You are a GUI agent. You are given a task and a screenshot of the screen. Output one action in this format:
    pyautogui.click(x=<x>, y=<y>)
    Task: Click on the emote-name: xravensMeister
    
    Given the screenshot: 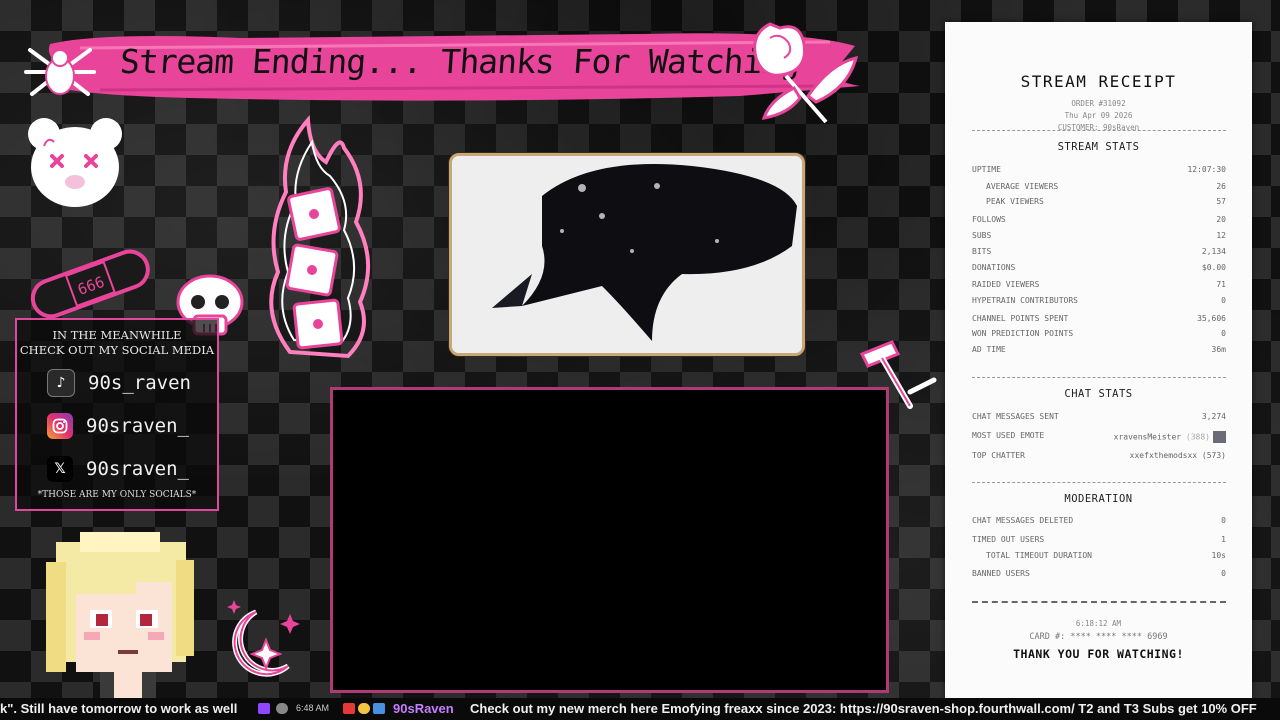 What is the action you would take?
    pyautogui.click(x=1147, y=437)
    